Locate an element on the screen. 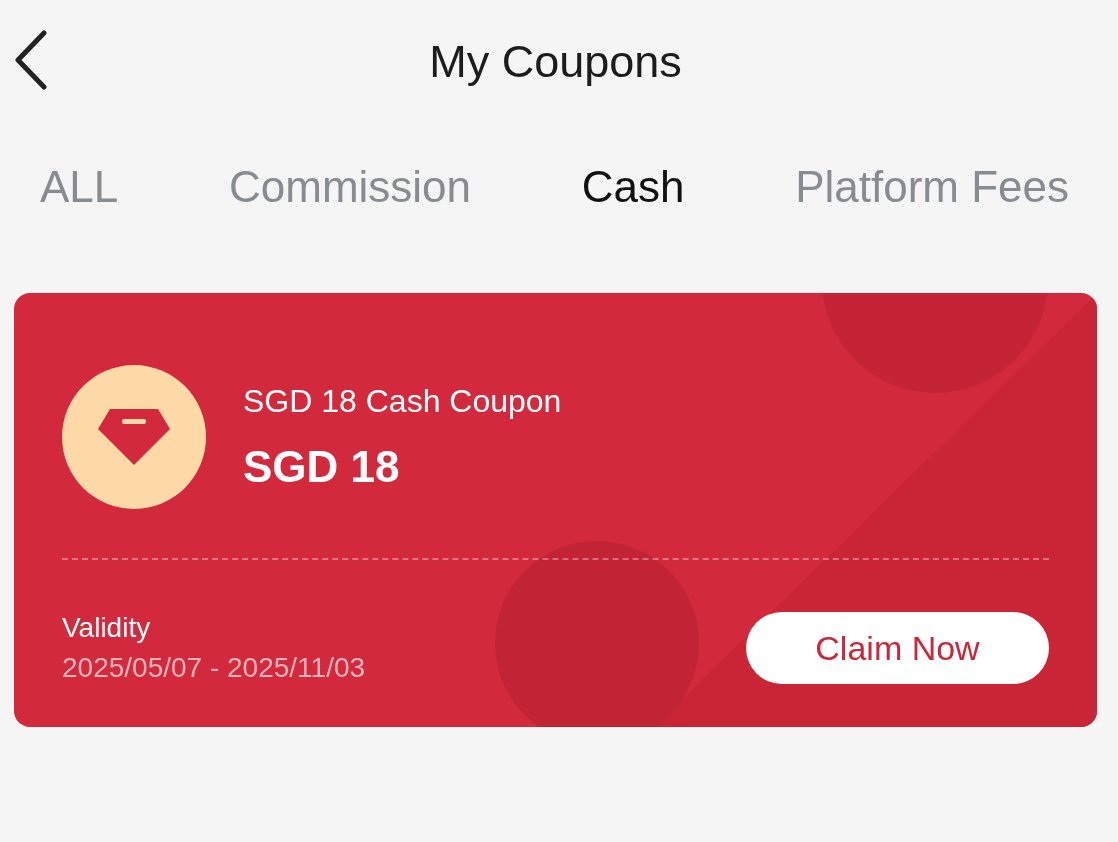  tab: Commission is located at coordinates (350, 187).